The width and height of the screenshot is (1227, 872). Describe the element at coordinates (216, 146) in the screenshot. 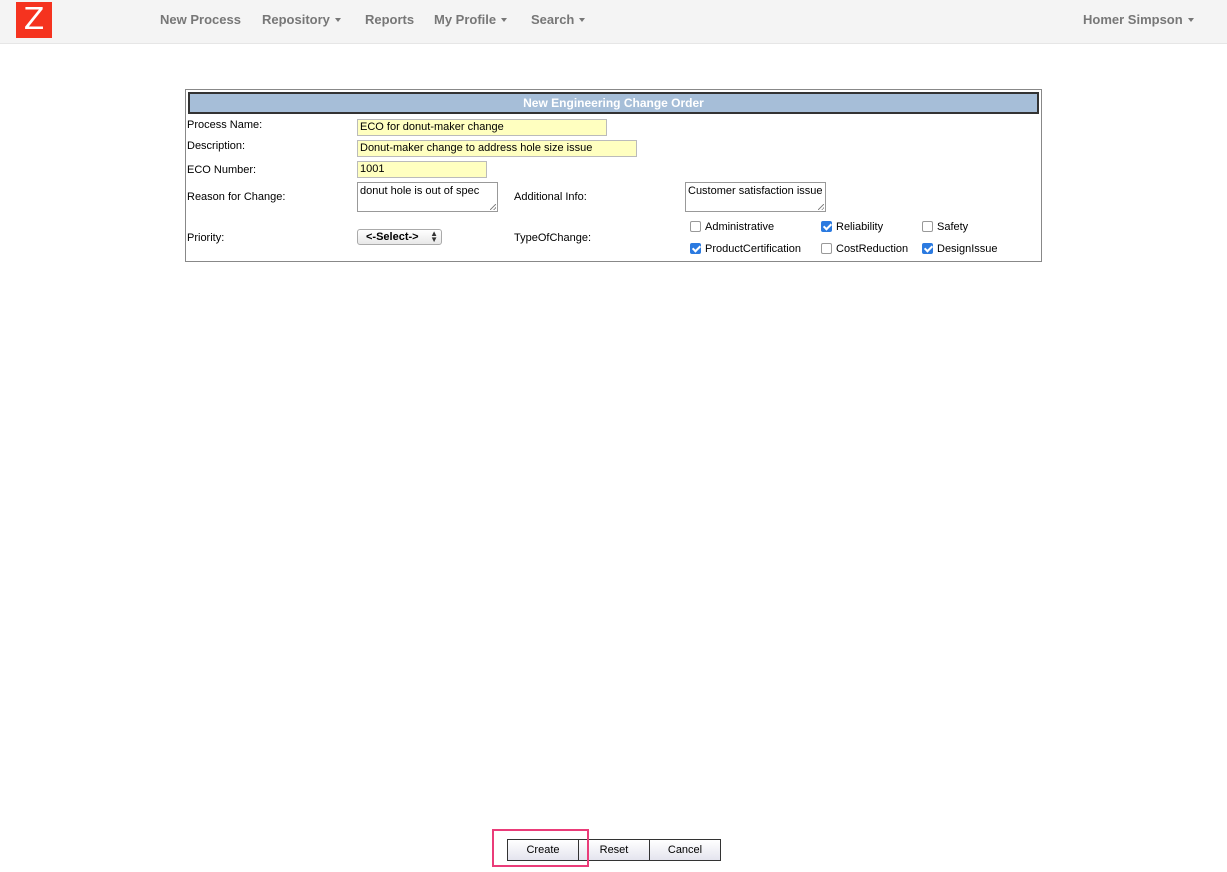

I see `description-label: Description:` at that location.